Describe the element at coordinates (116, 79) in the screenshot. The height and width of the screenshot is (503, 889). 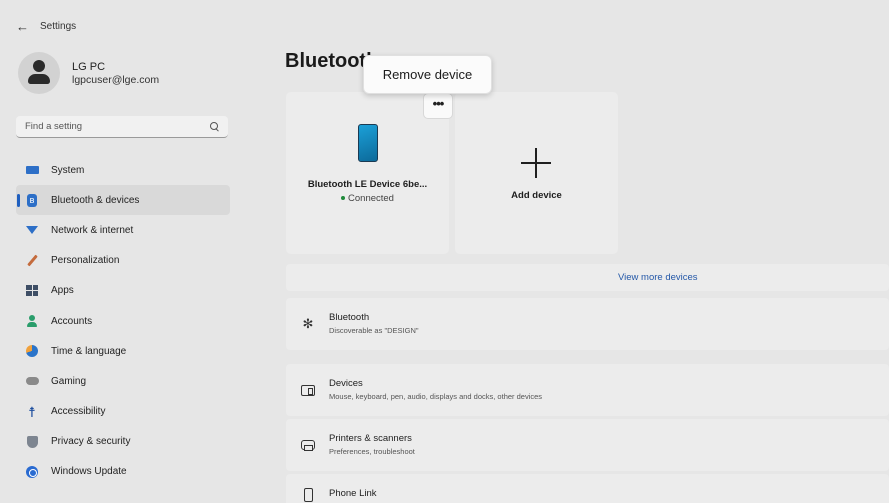
I see `profile-email: lgpcuser@lge.com` at that location.